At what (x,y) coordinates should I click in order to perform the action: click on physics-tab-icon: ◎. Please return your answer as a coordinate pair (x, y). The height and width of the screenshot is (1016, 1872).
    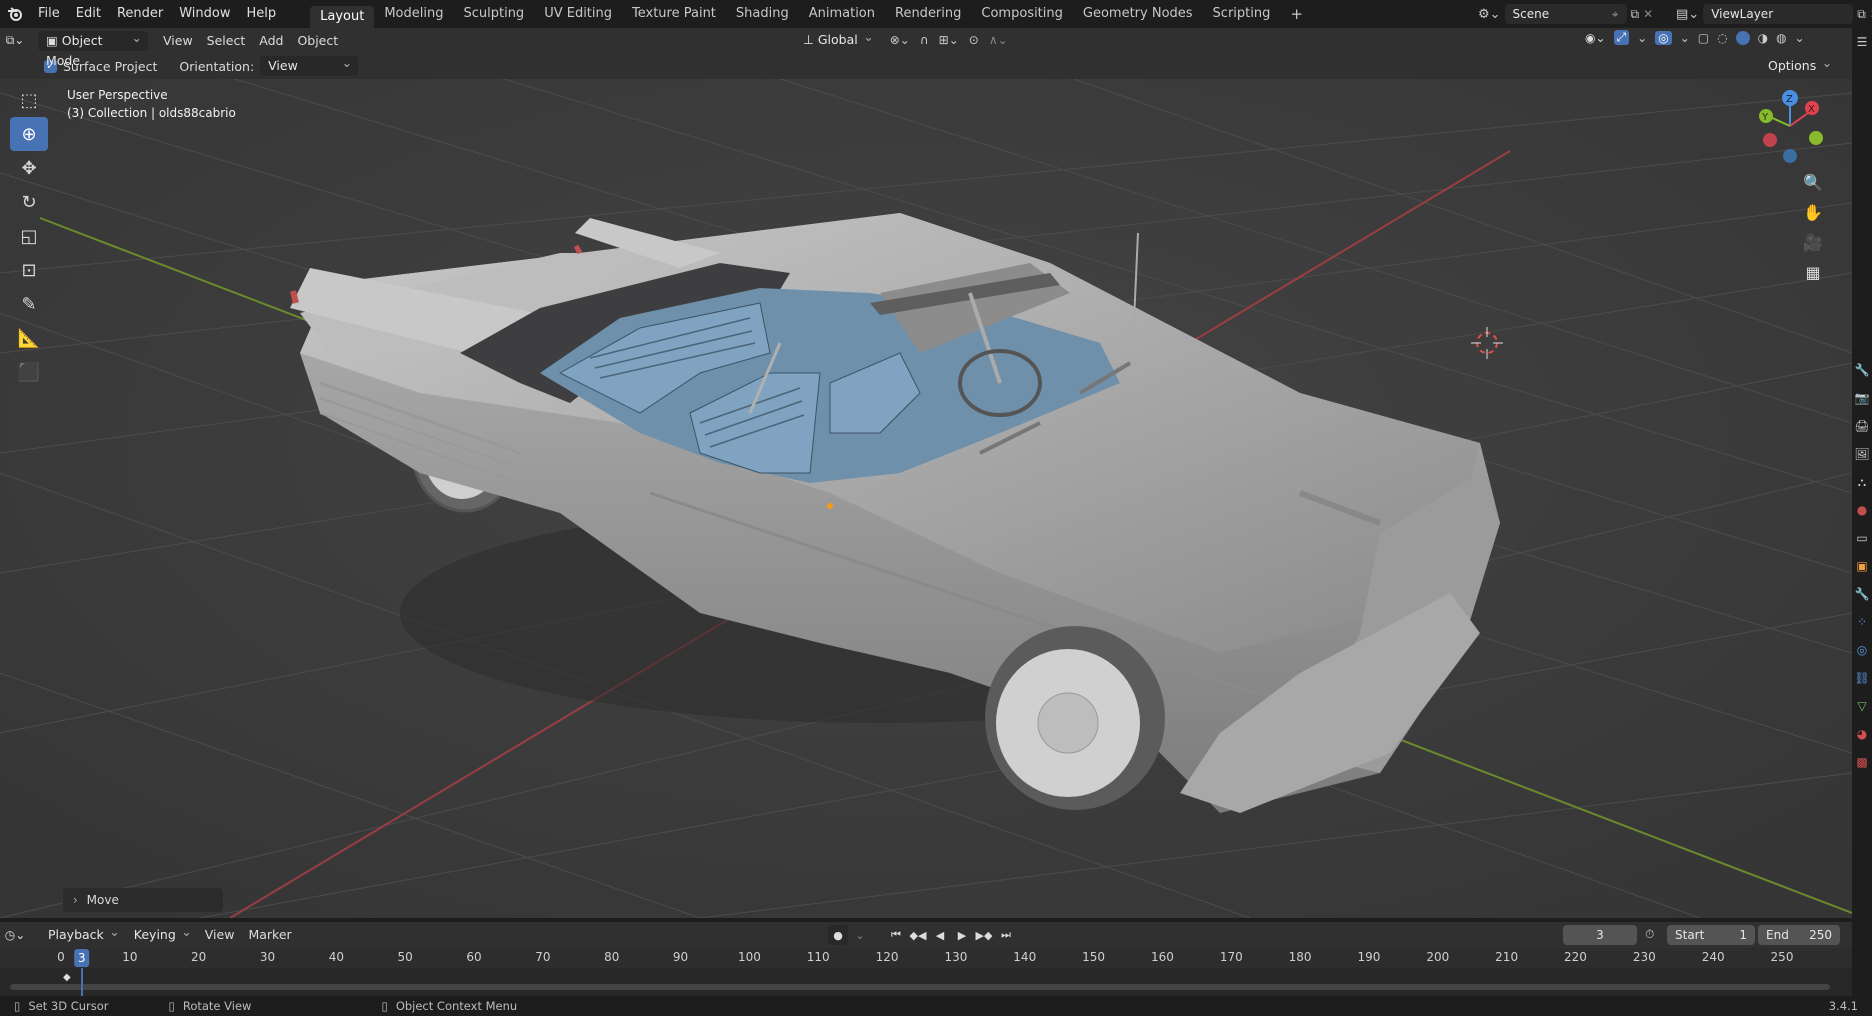
    Looking at the image, I should click on (1862, 650).